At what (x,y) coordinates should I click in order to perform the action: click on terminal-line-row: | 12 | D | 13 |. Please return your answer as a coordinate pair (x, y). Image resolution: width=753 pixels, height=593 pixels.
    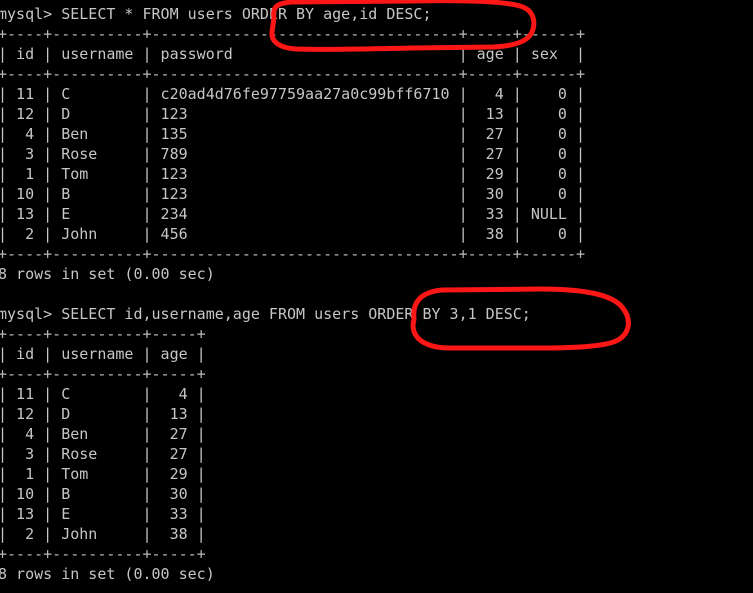
    Looking at the image, I should click on (103, 414).